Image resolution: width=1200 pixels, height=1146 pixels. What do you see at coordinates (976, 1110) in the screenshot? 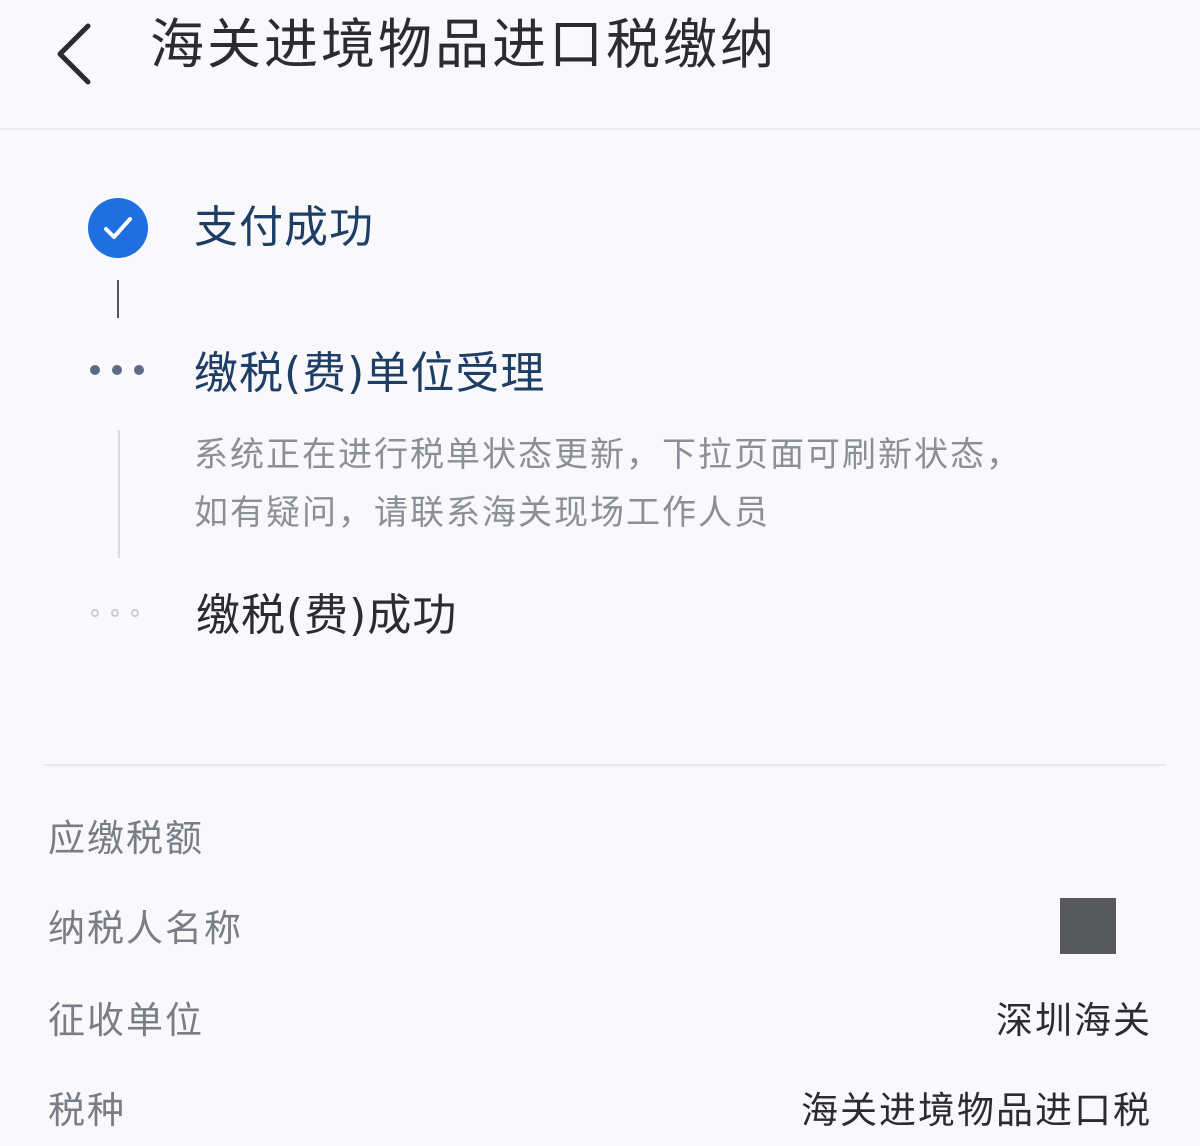
I see `detail-value: 海关进境物品进口税` at bounding box center [976, 1110].